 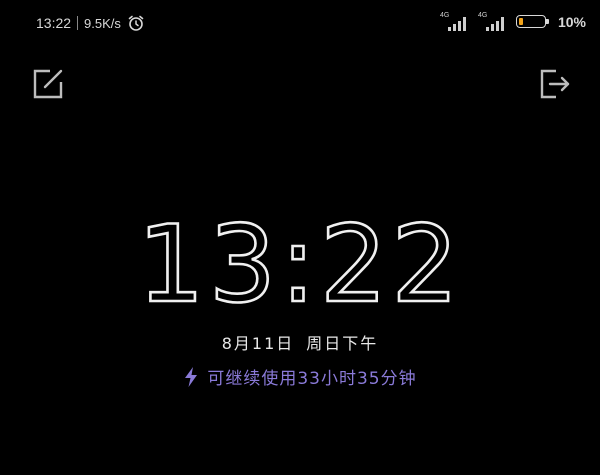 I want to click on clock-hours: 13, so click(x=208, y=264).